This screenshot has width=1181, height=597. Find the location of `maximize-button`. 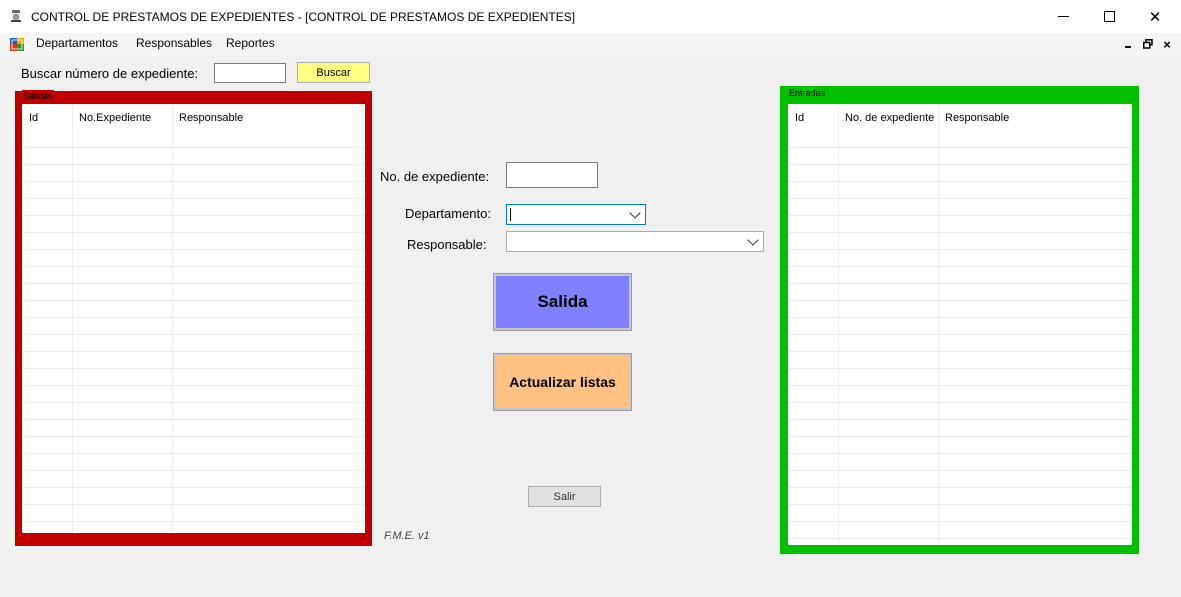

maximize-button is located at coordinates (1109, 16).